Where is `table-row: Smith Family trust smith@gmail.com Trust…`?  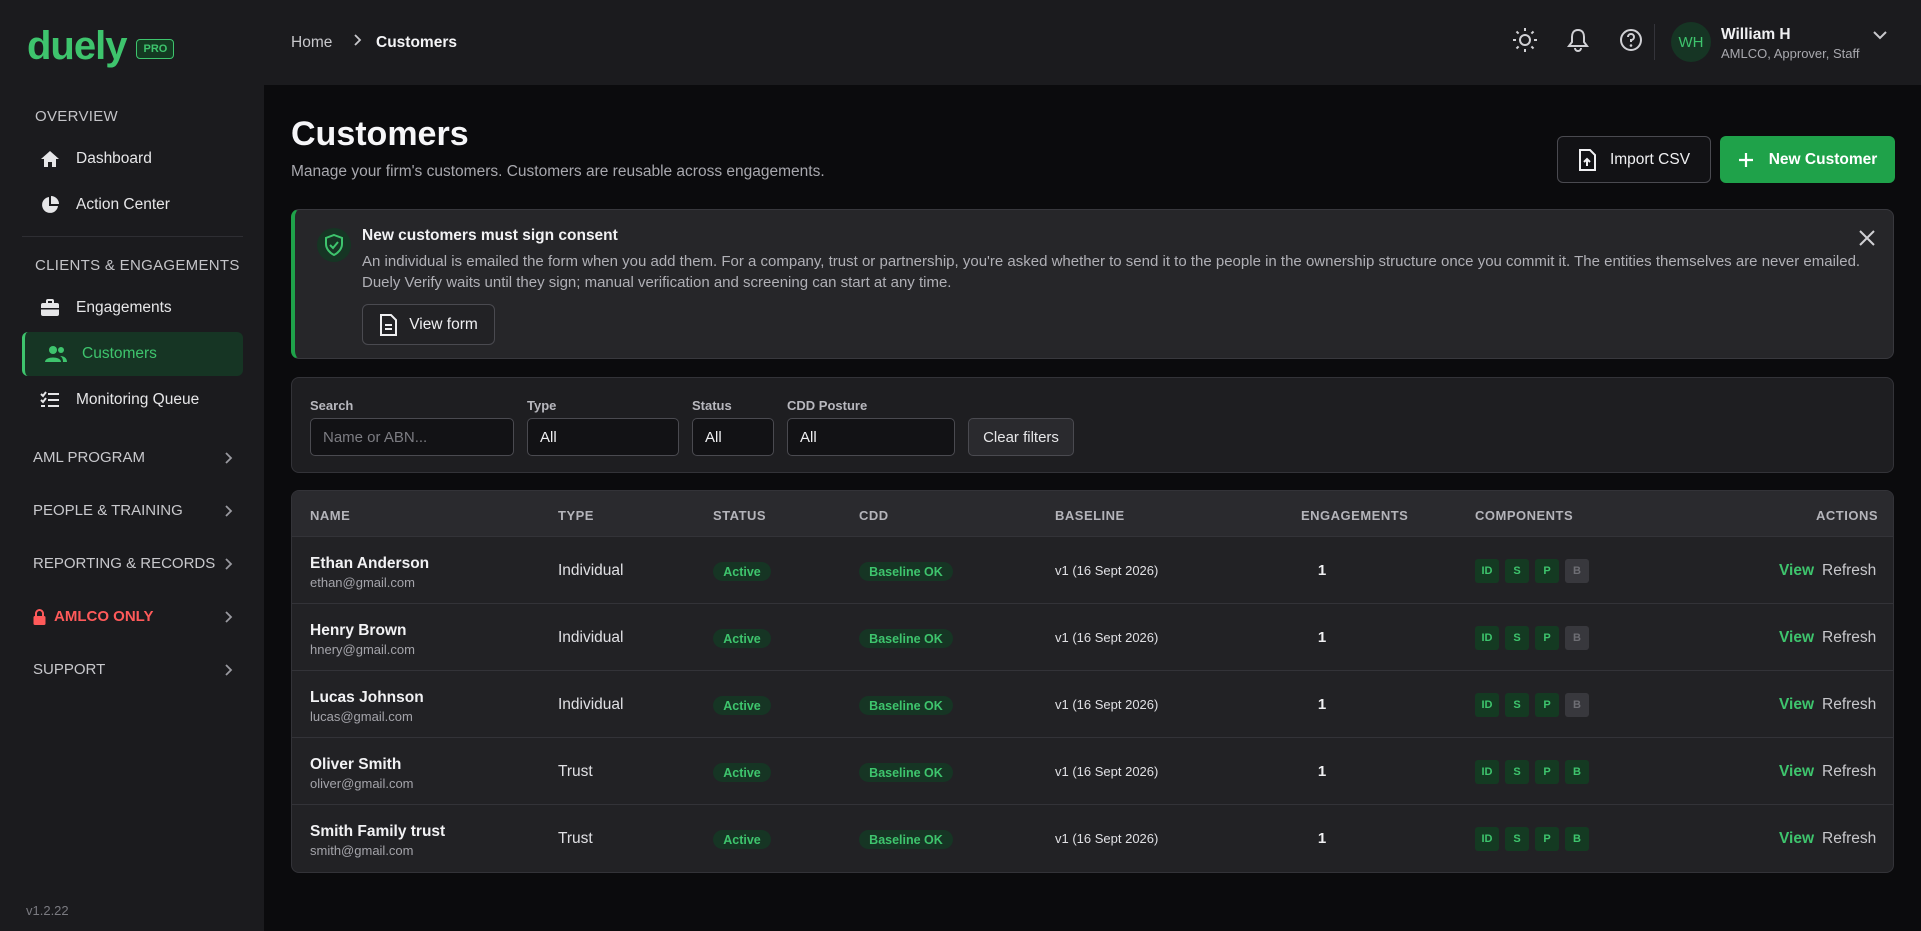 table-row: Smith Family trust smith@gmail.com Trust… is located at coordinates (1092, 837).